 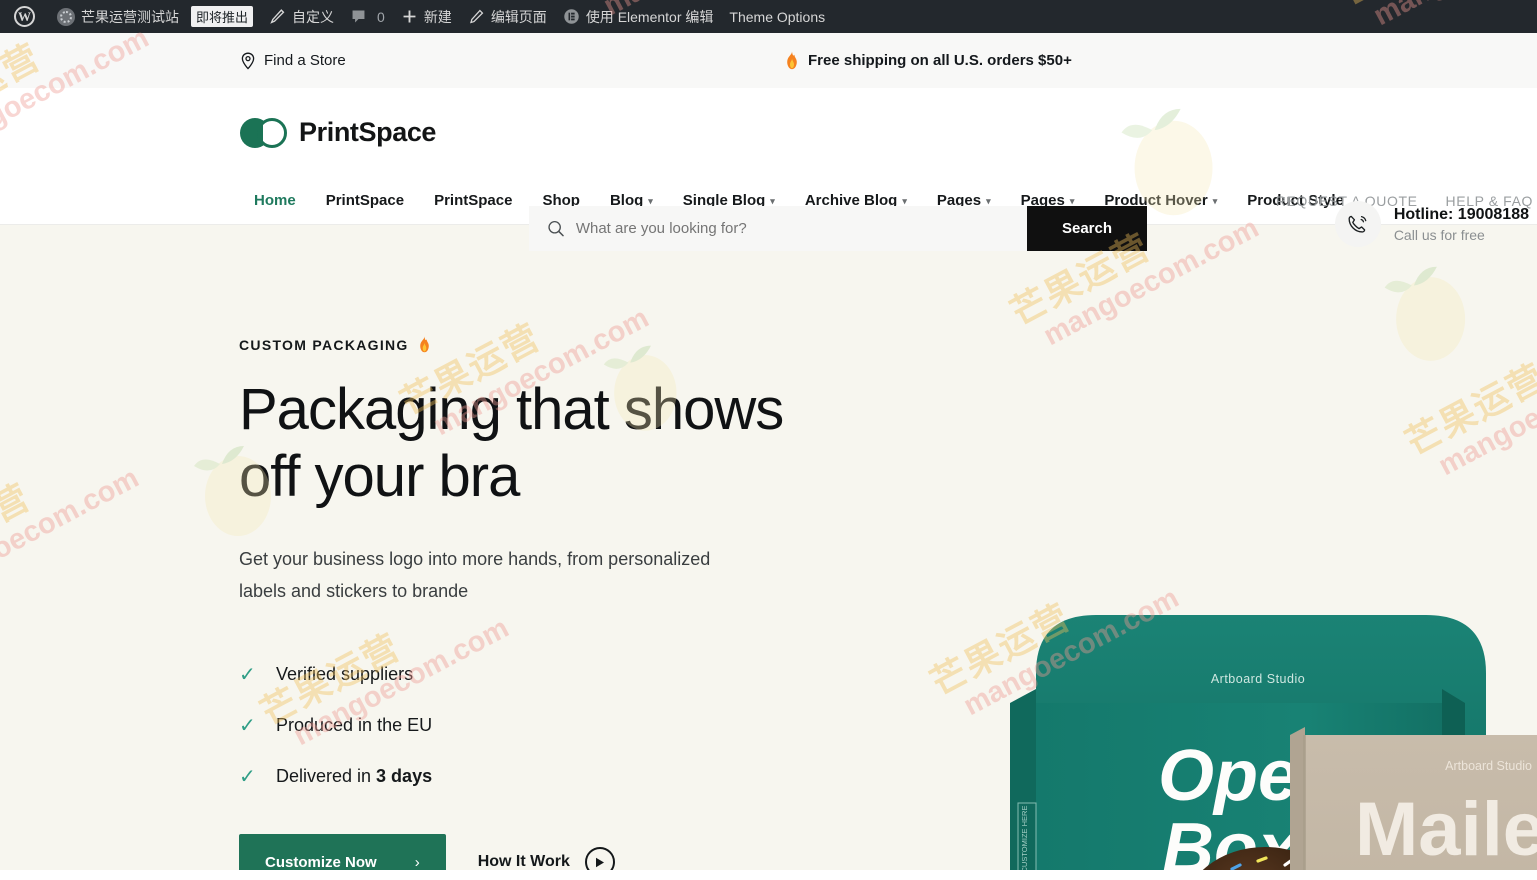 I want to click on adminbar-wp-logo-button: W, so click(x=25, y=16).